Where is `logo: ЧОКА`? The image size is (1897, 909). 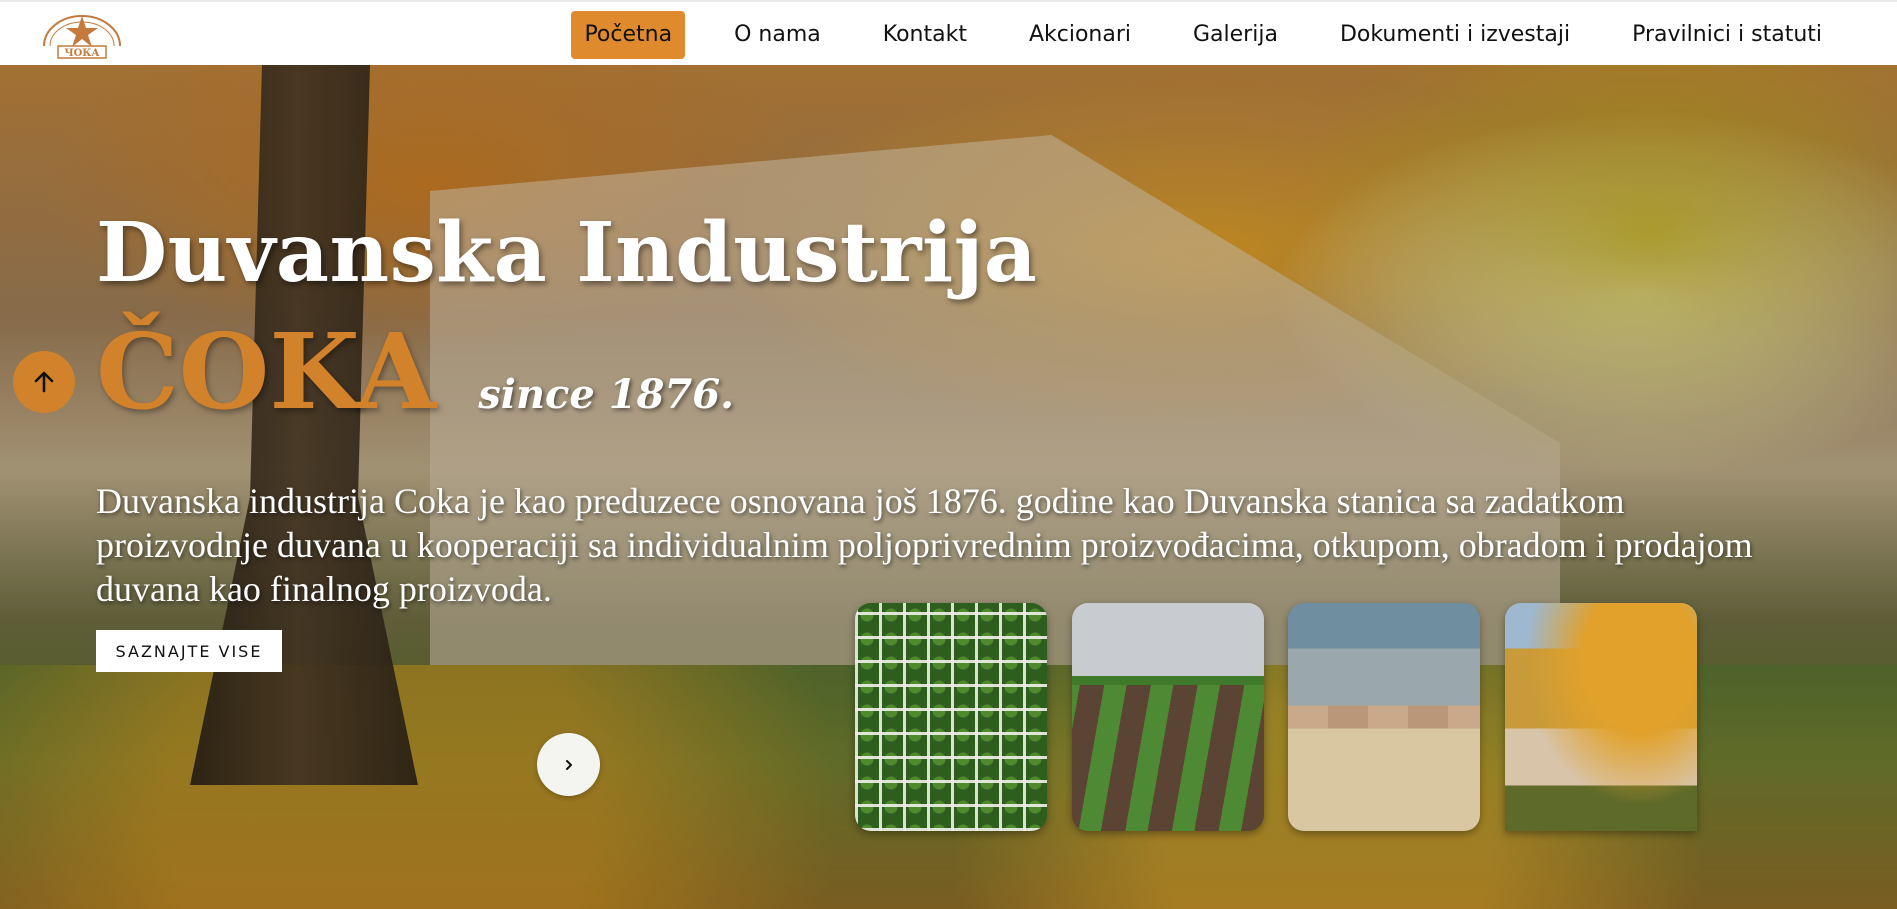
logo: ЧОКА is located at coordinates (82, 34).